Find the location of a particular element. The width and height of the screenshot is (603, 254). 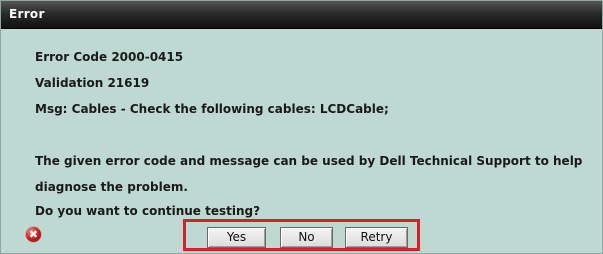

continue-question: Do you want to continue testing? is located at coordinates (148, 211).